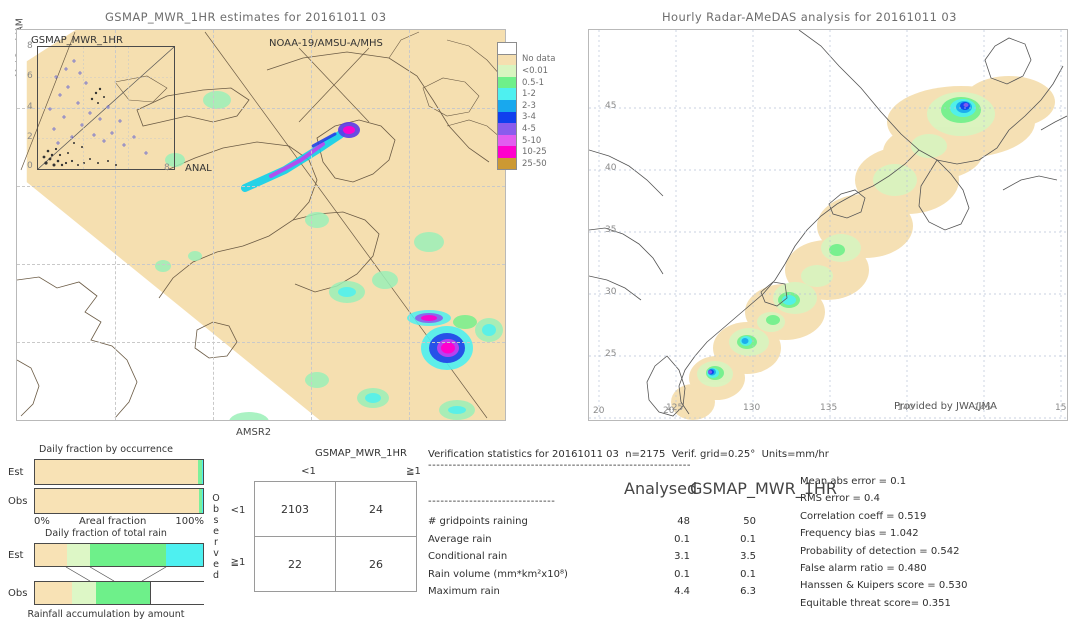 Image resolution: width=1080 pixels, height=620 pixels. What do you see at coordinates (119, 501) in the screenshot?
I see `occurrence-bar-obs` at bounding box center [119, 501].